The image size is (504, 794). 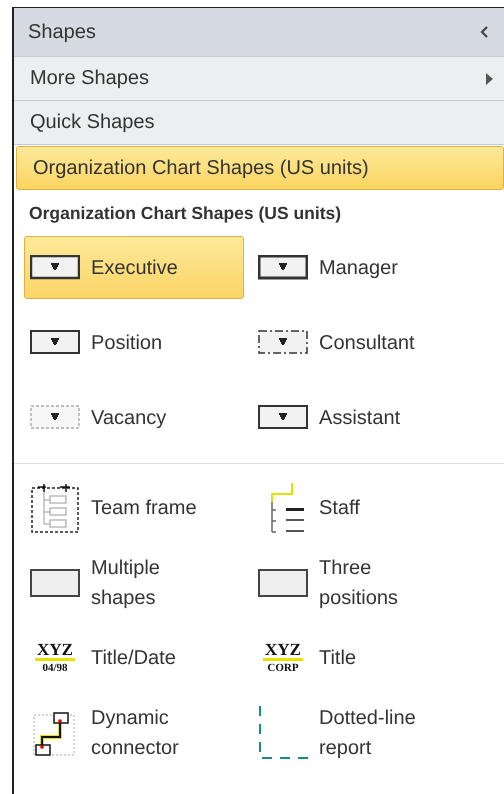 What do you see at coordinates (259, 123) in the screenshot?
I see `stencil-item: Quick Shapes` at bounding box center [259, 123].